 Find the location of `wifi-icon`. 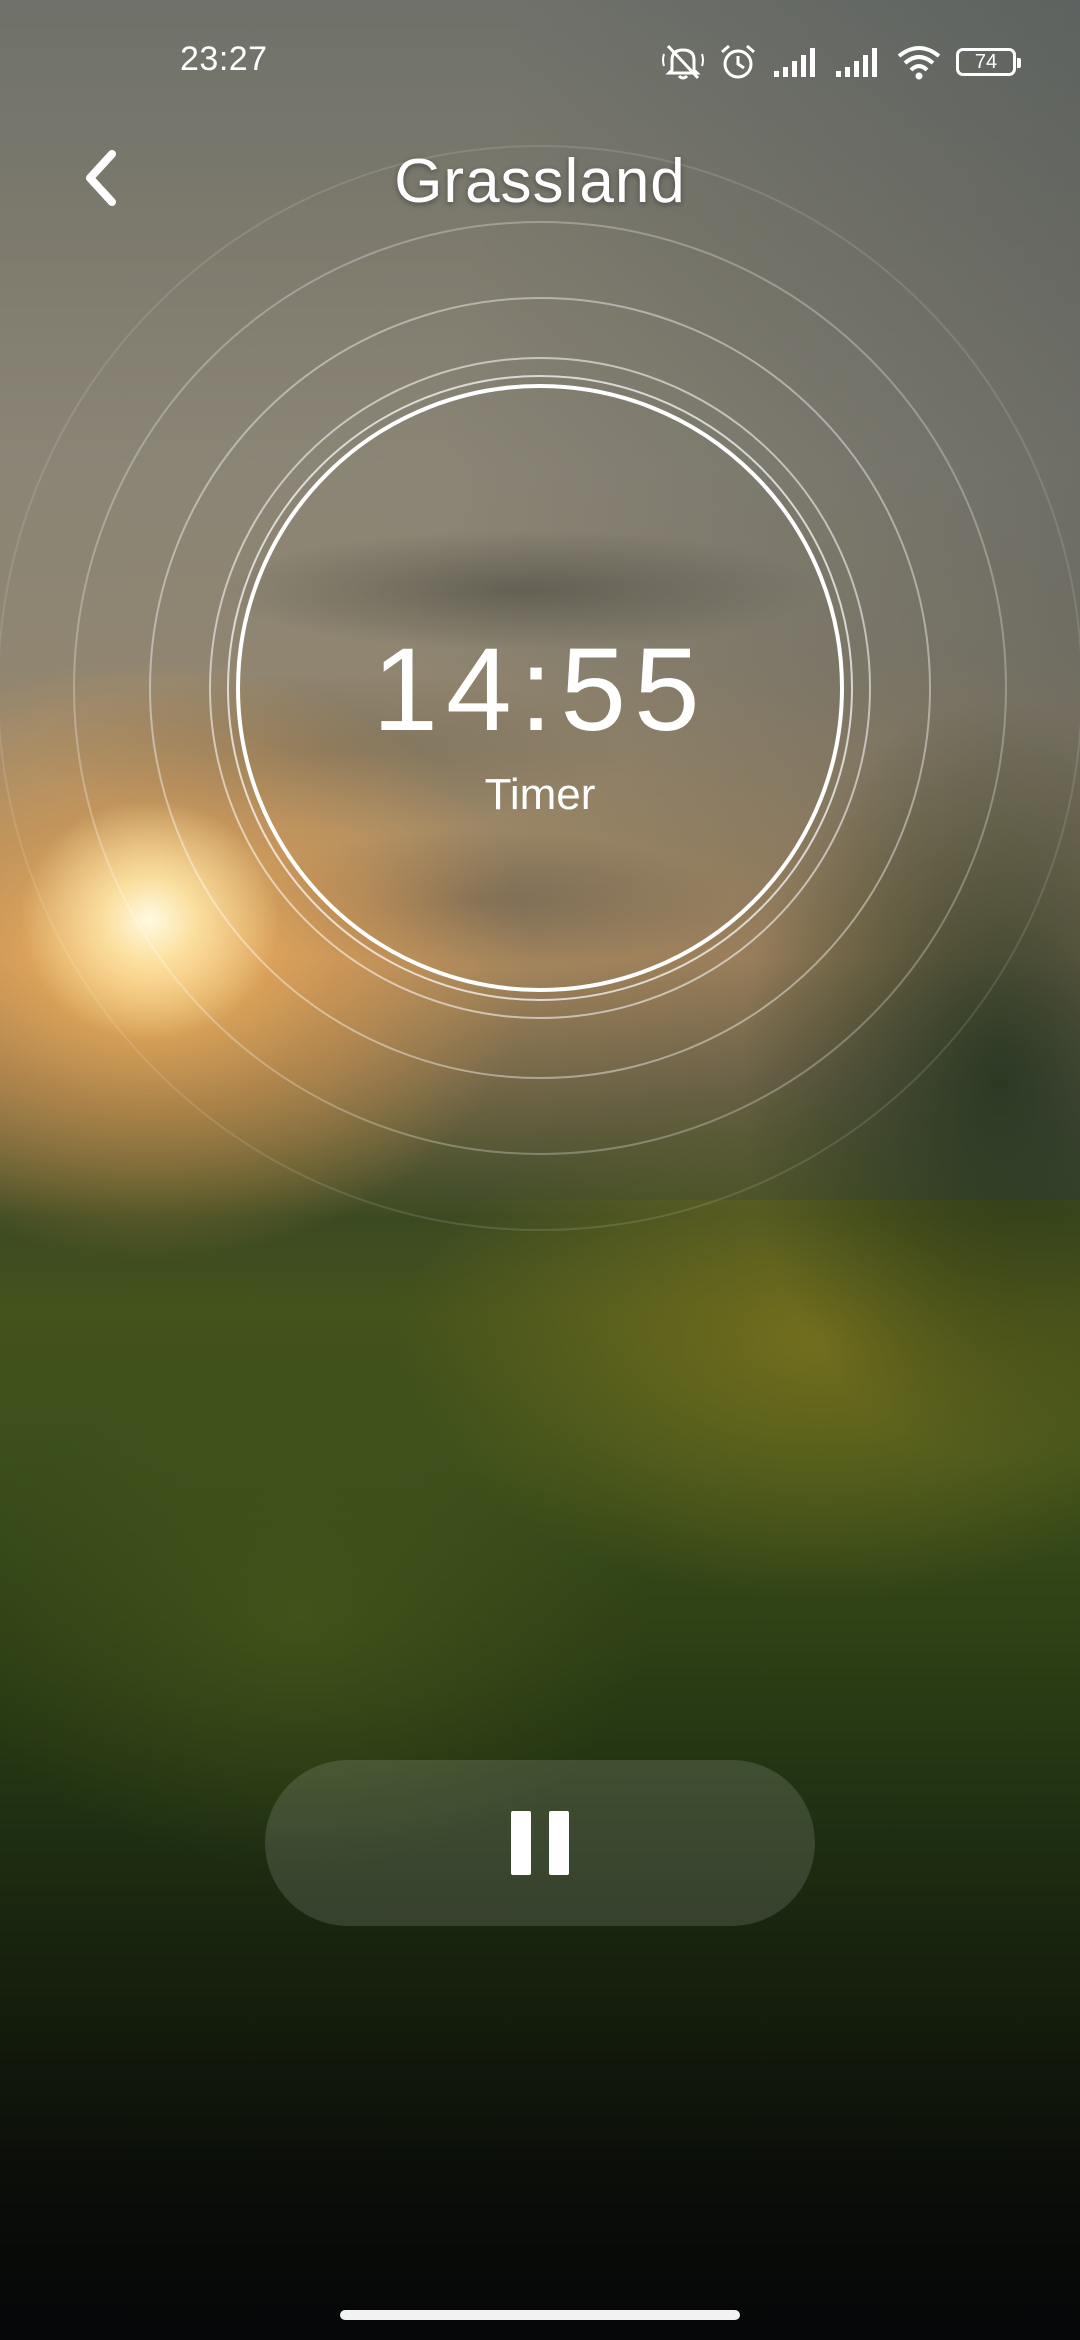

wifi-icon is located at coordinates (919, 62).